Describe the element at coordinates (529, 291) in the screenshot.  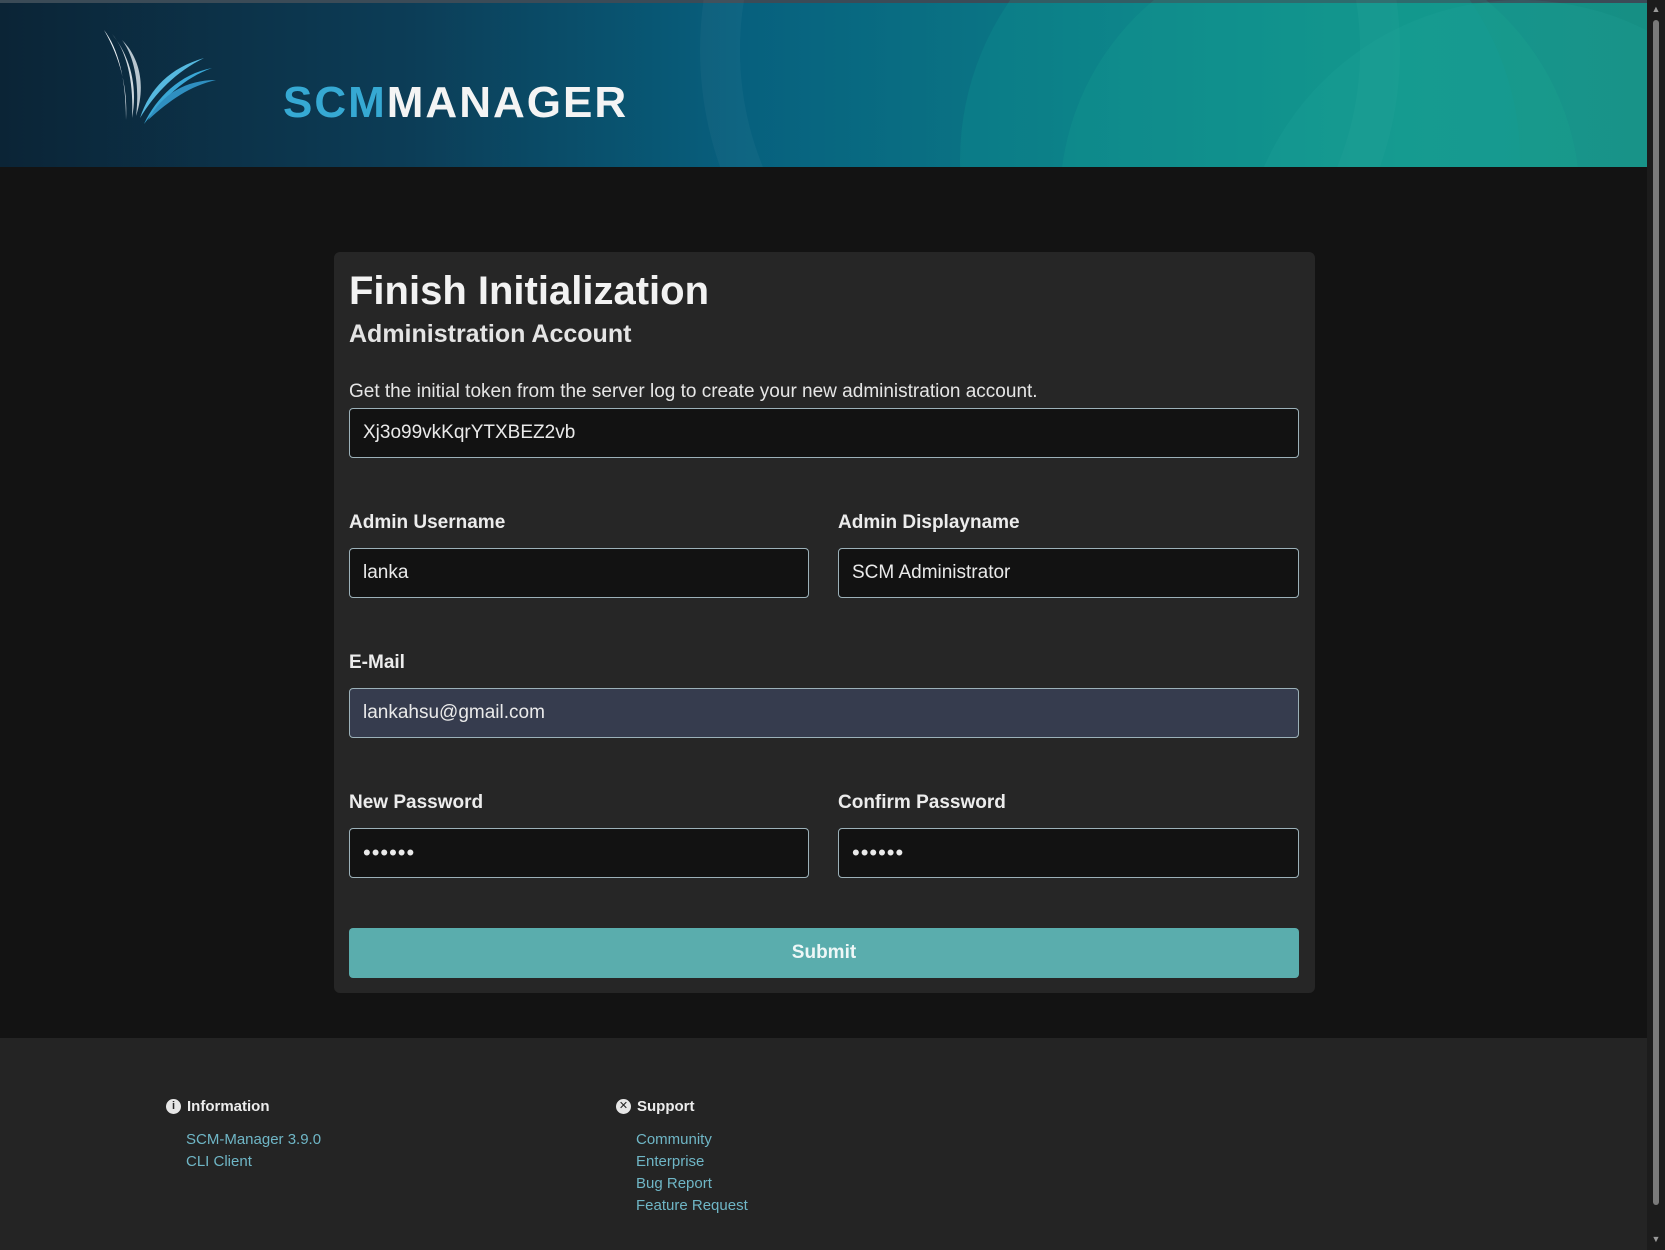
I see `page-title: Finish Initialization` at that location.